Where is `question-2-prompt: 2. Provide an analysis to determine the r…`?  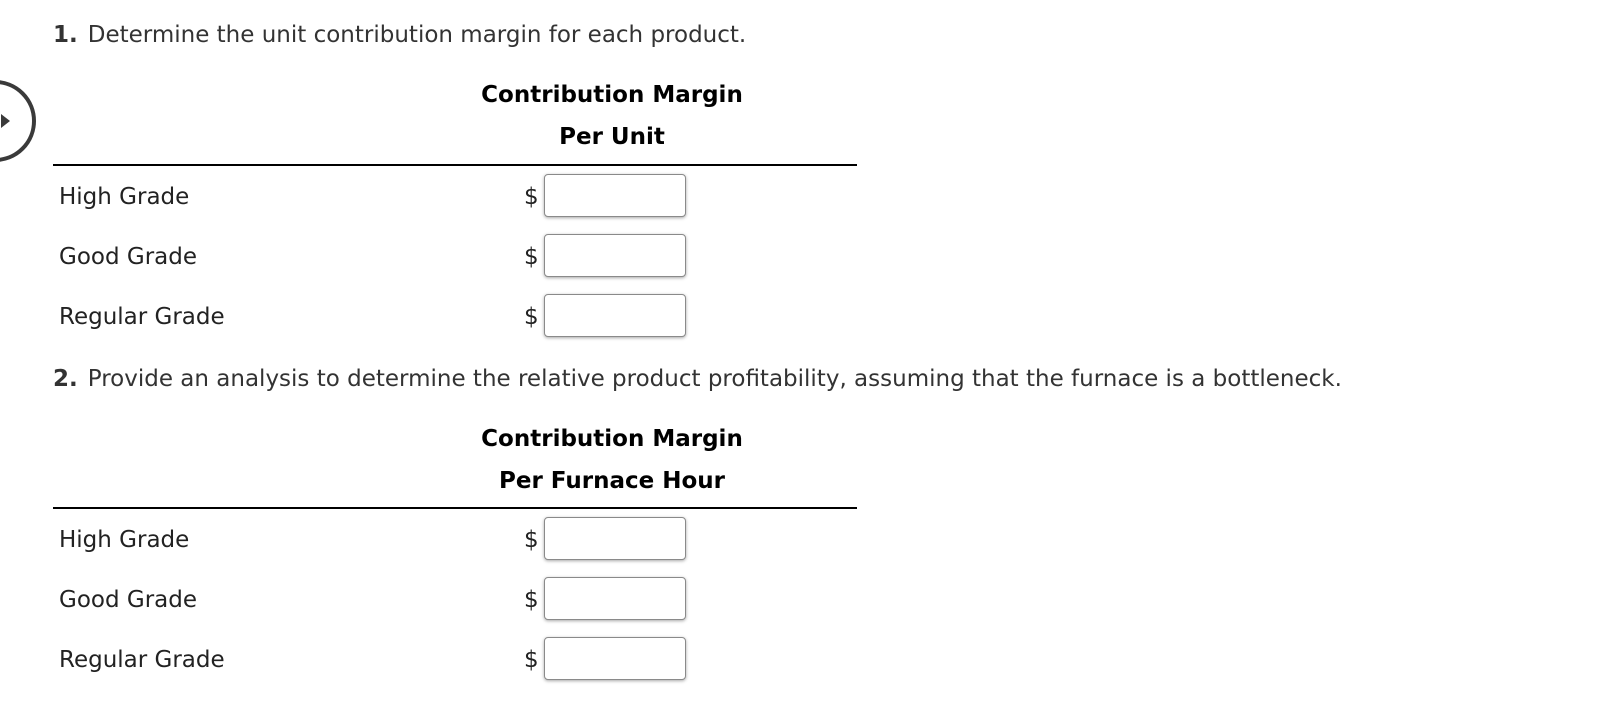
question-2-prompt: 2. Provide an analysis to determine the r… is located at coordinates (697, 379).